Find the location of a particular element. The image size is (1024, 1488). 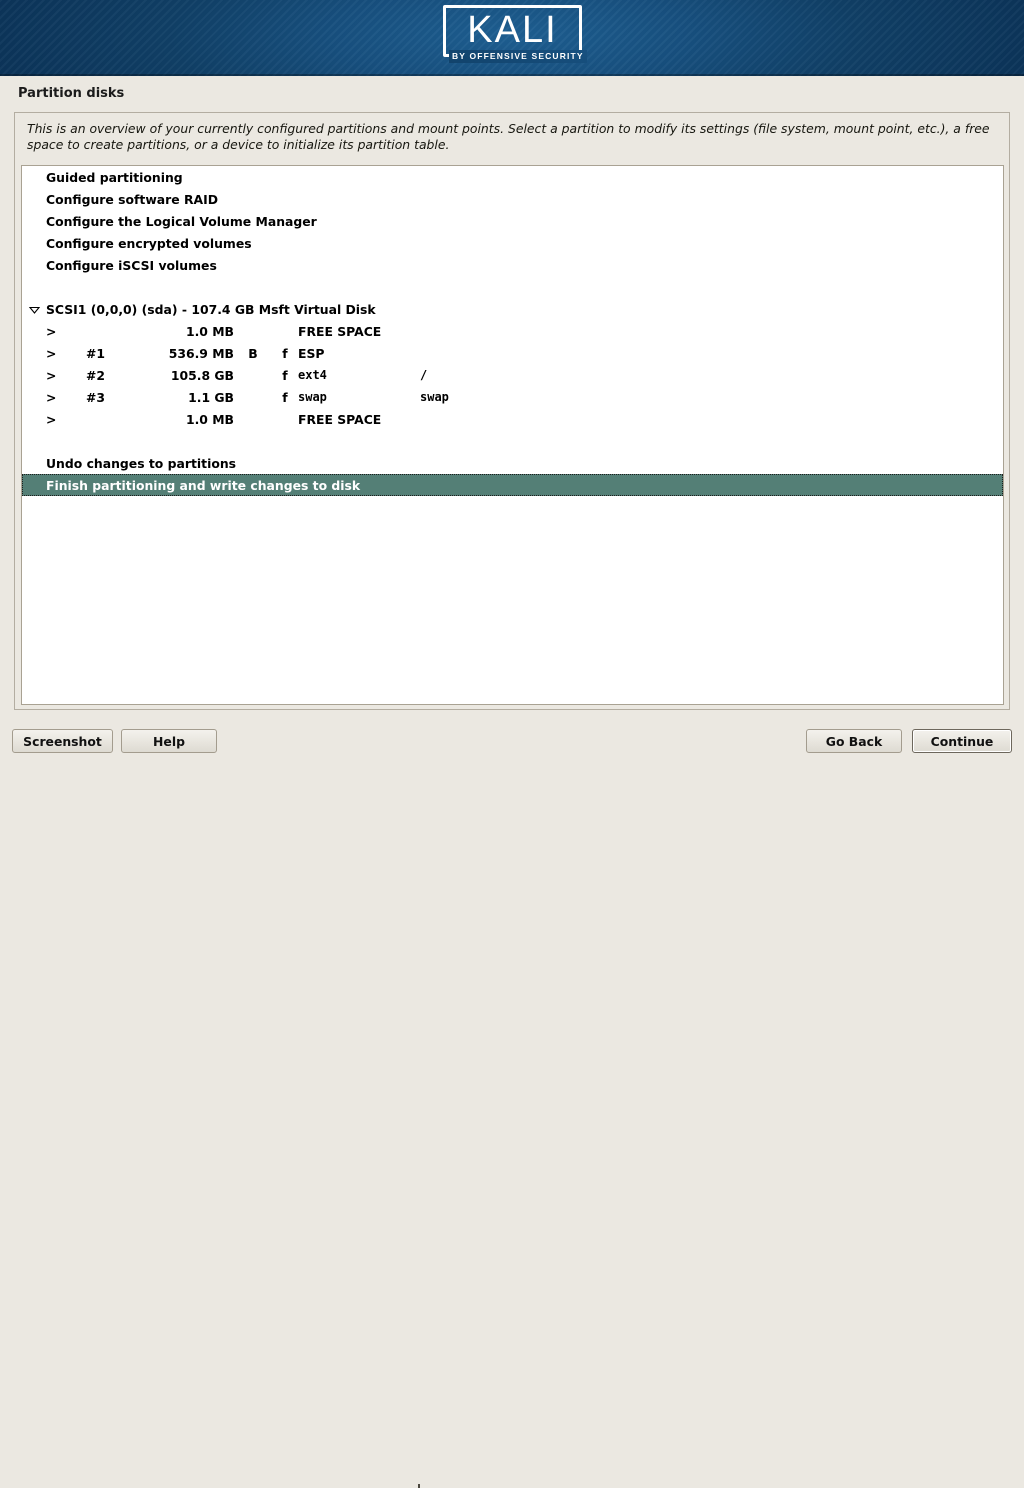

help-button: Help is located at coordinates (169, 741).